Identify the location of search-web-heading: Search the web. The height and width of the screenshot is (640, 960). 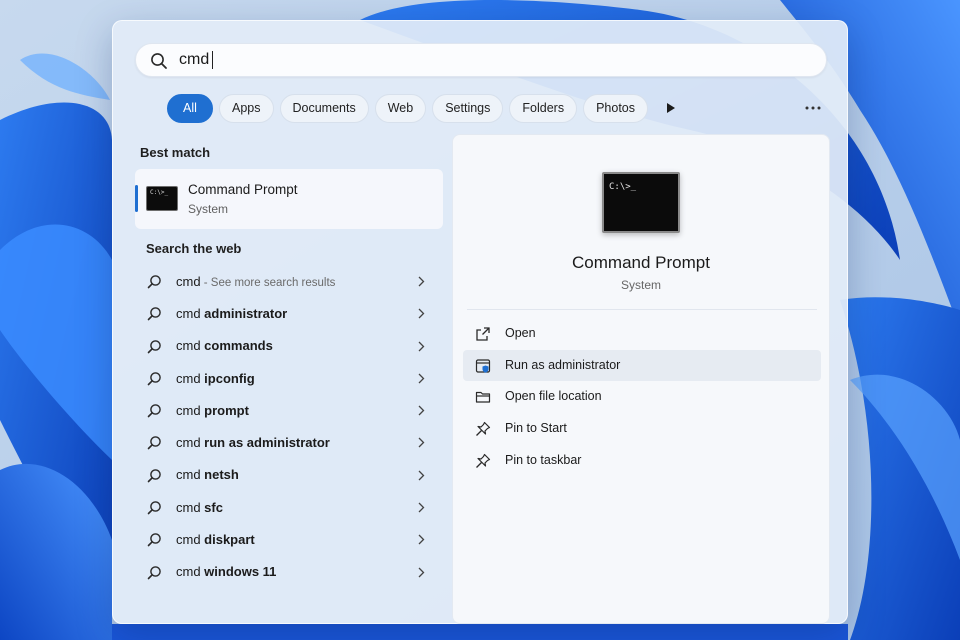
(194, 248).